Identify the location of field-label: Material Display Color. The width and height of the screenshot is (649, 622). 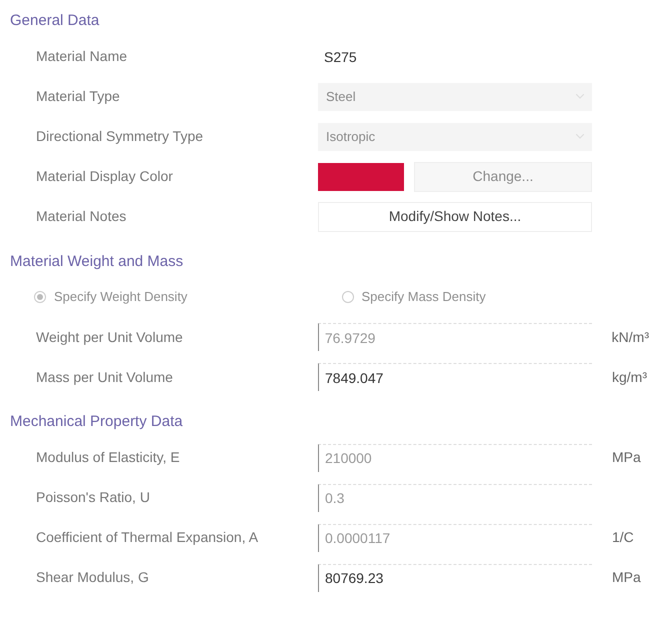
(105, 176).